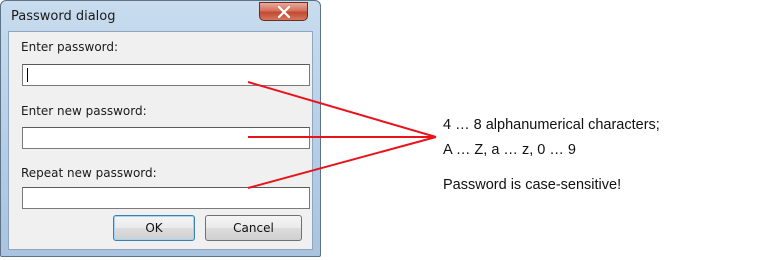 This screenshot has height=260, width=764. I want to click on enter-password-input, so click(166, 75).